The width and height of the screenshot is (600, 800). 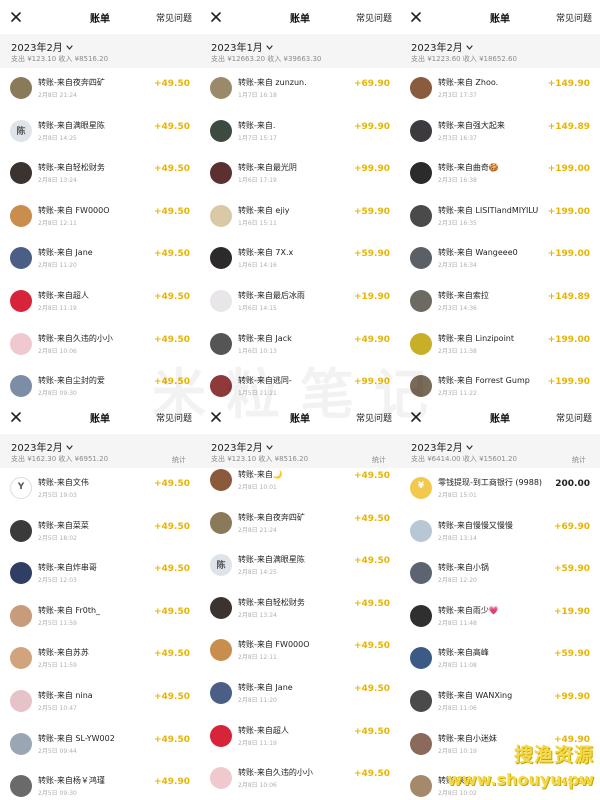 What do you see at coordinates (260, 474) in the screenshot?
I see `transaction-title: 转账-来自🌙` at bounding box center [260, 474].